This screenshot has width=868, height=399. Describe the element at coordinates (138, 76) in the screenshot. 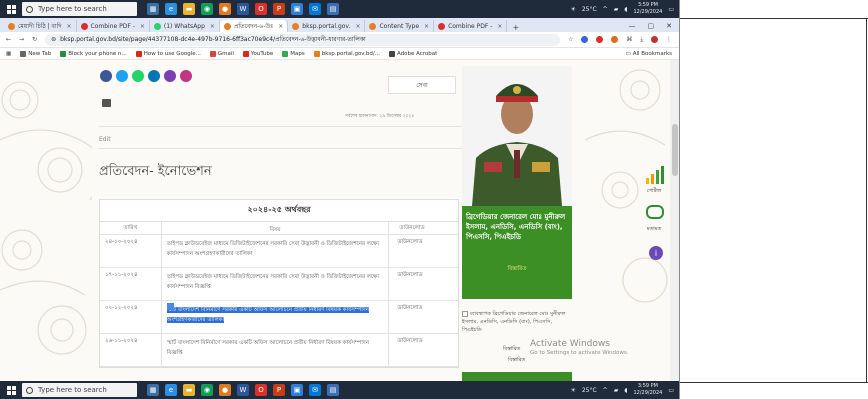

I see `whatsapp-icon` at that location.